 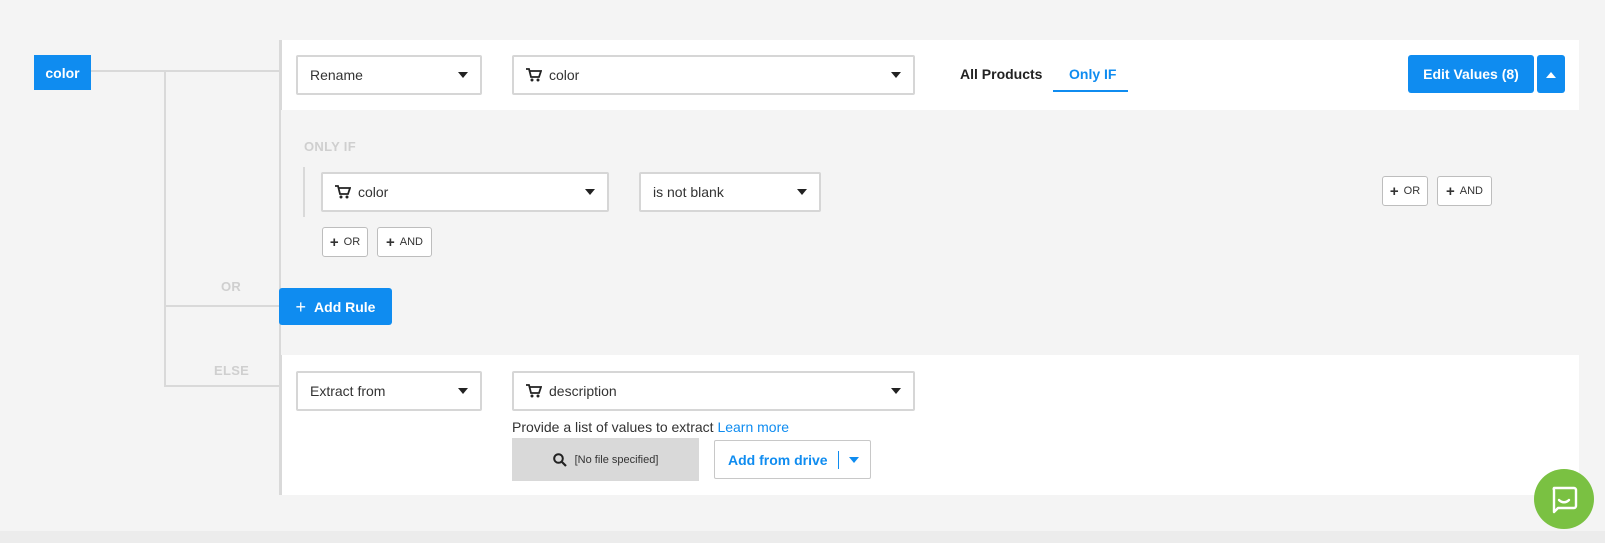 What do you see at coordinates (1001, 74) in the screenshot?
I see `tab-all-products: All Products` at bounding box center [1001, 74].